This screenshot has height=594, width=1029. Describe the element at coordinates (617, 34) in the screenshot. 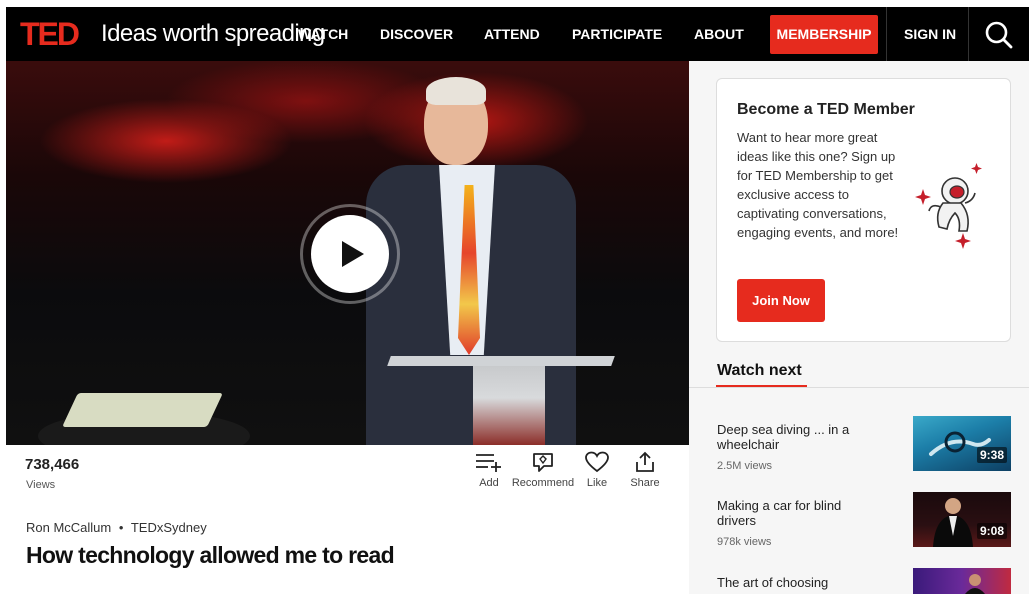

I see `nav-participate: PARTICIPATE` at that location.